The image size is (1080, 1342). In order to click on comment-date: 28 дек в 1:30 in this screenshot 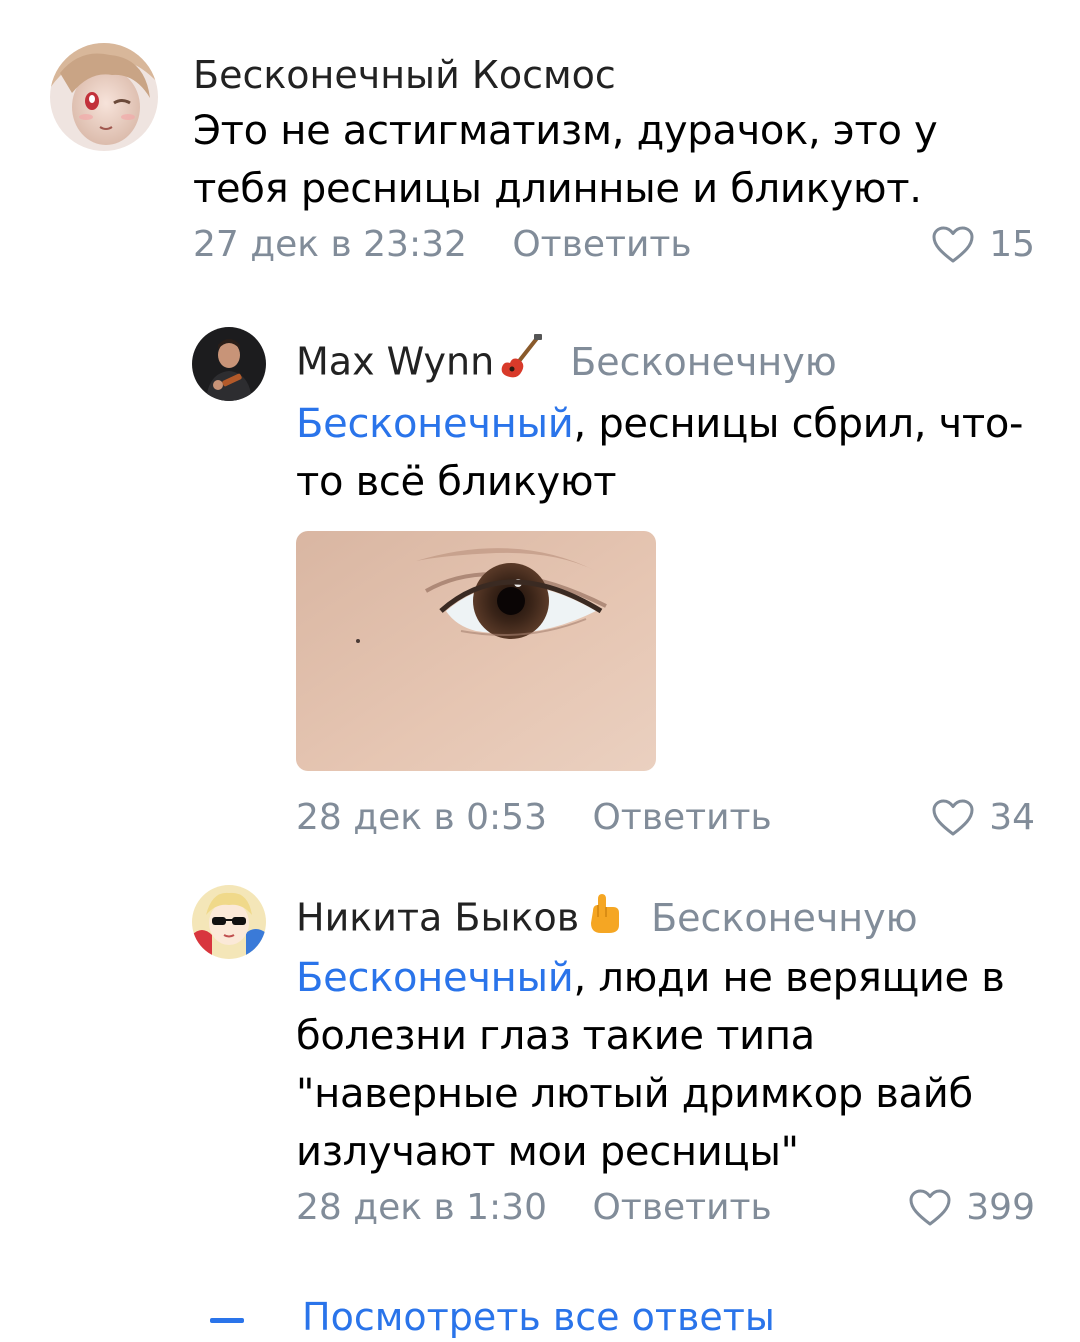, I will do `click(421, 1207)`.